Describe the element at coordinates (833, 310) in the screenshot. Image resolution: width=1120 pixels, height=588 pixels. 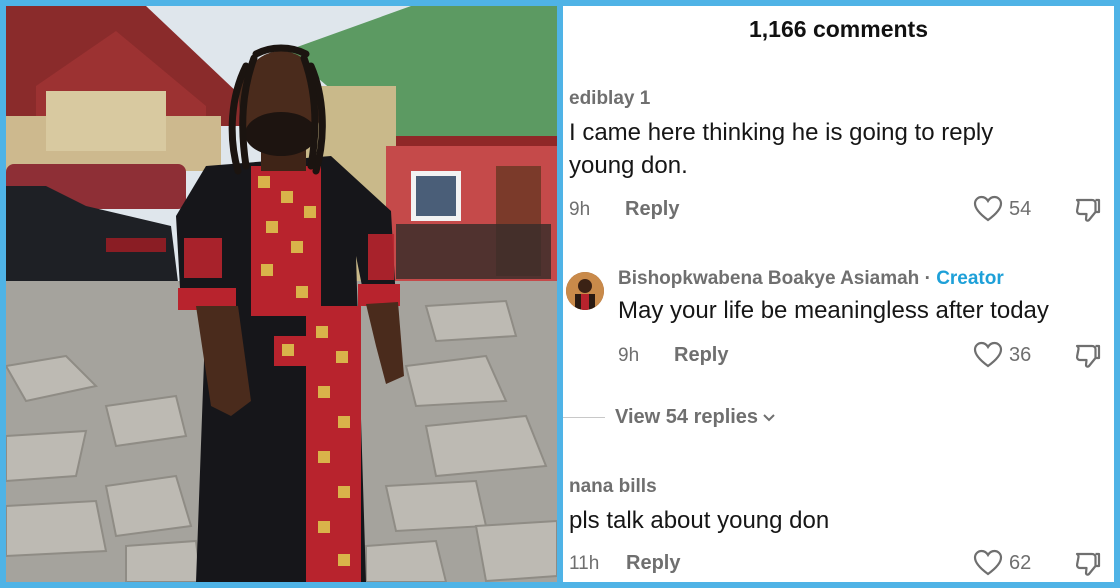
I see `comment-text-line: May your life be meaningless after today` at that location.